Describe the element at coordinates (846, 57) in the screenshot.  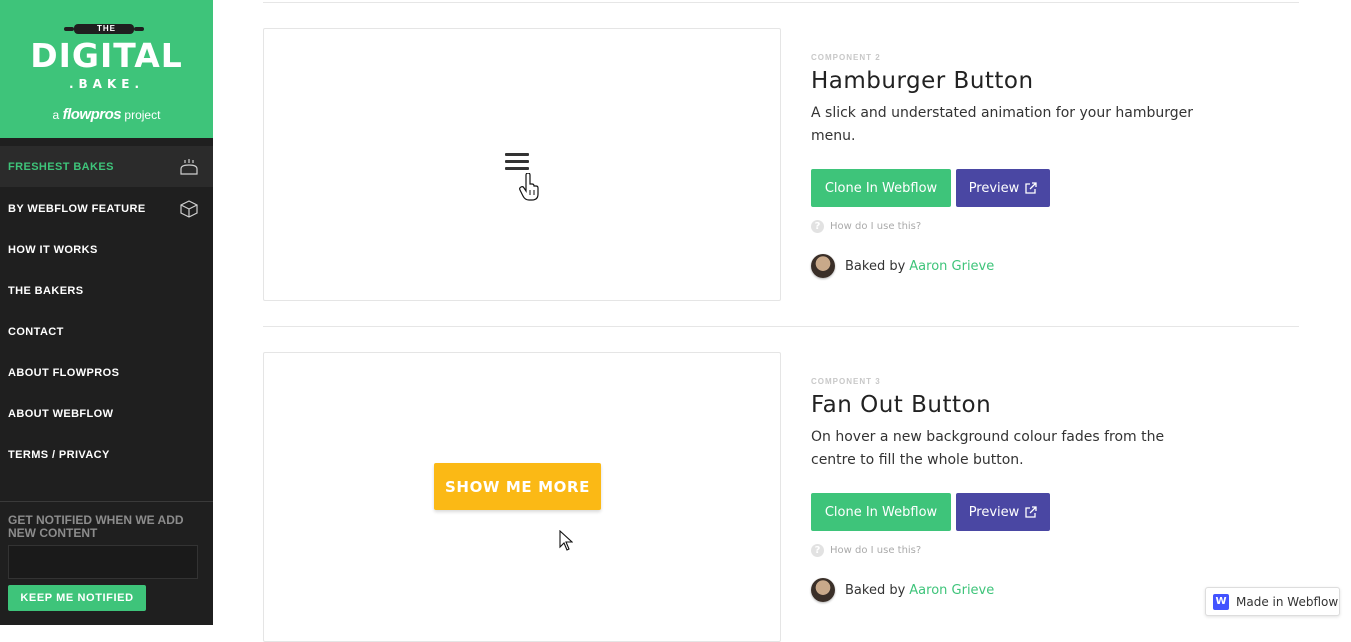
I see `component-label: COMPONENT 2` at that location.